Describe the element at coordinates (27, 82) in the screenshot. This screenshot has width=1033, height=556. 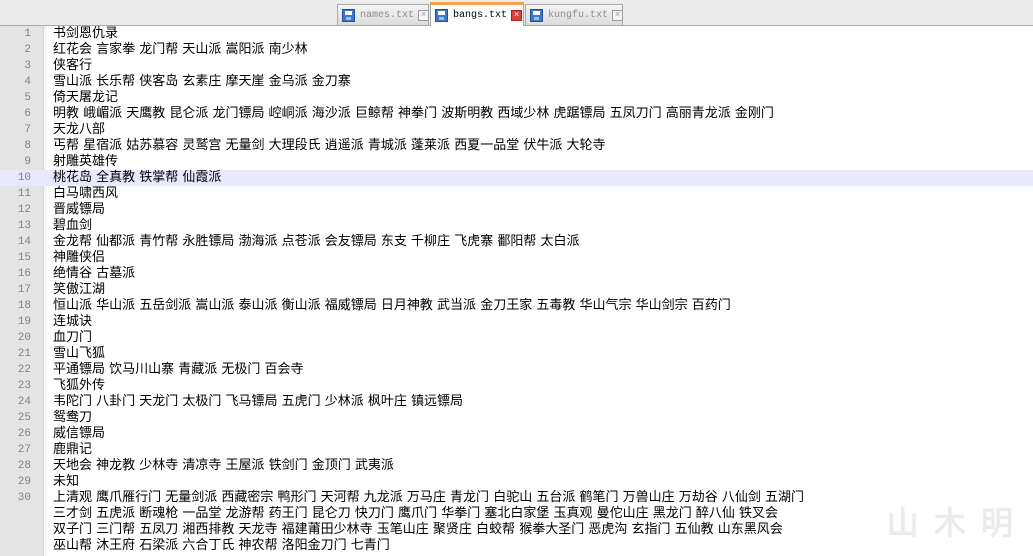
I see `line-number: 4` at that location.